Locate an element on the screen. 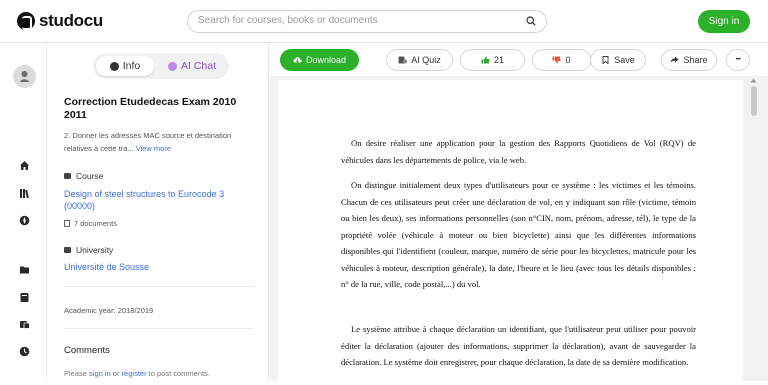 The width and height of the screenshot is (768, 385). share-arrow-icon is located at coordinates (674, 59).